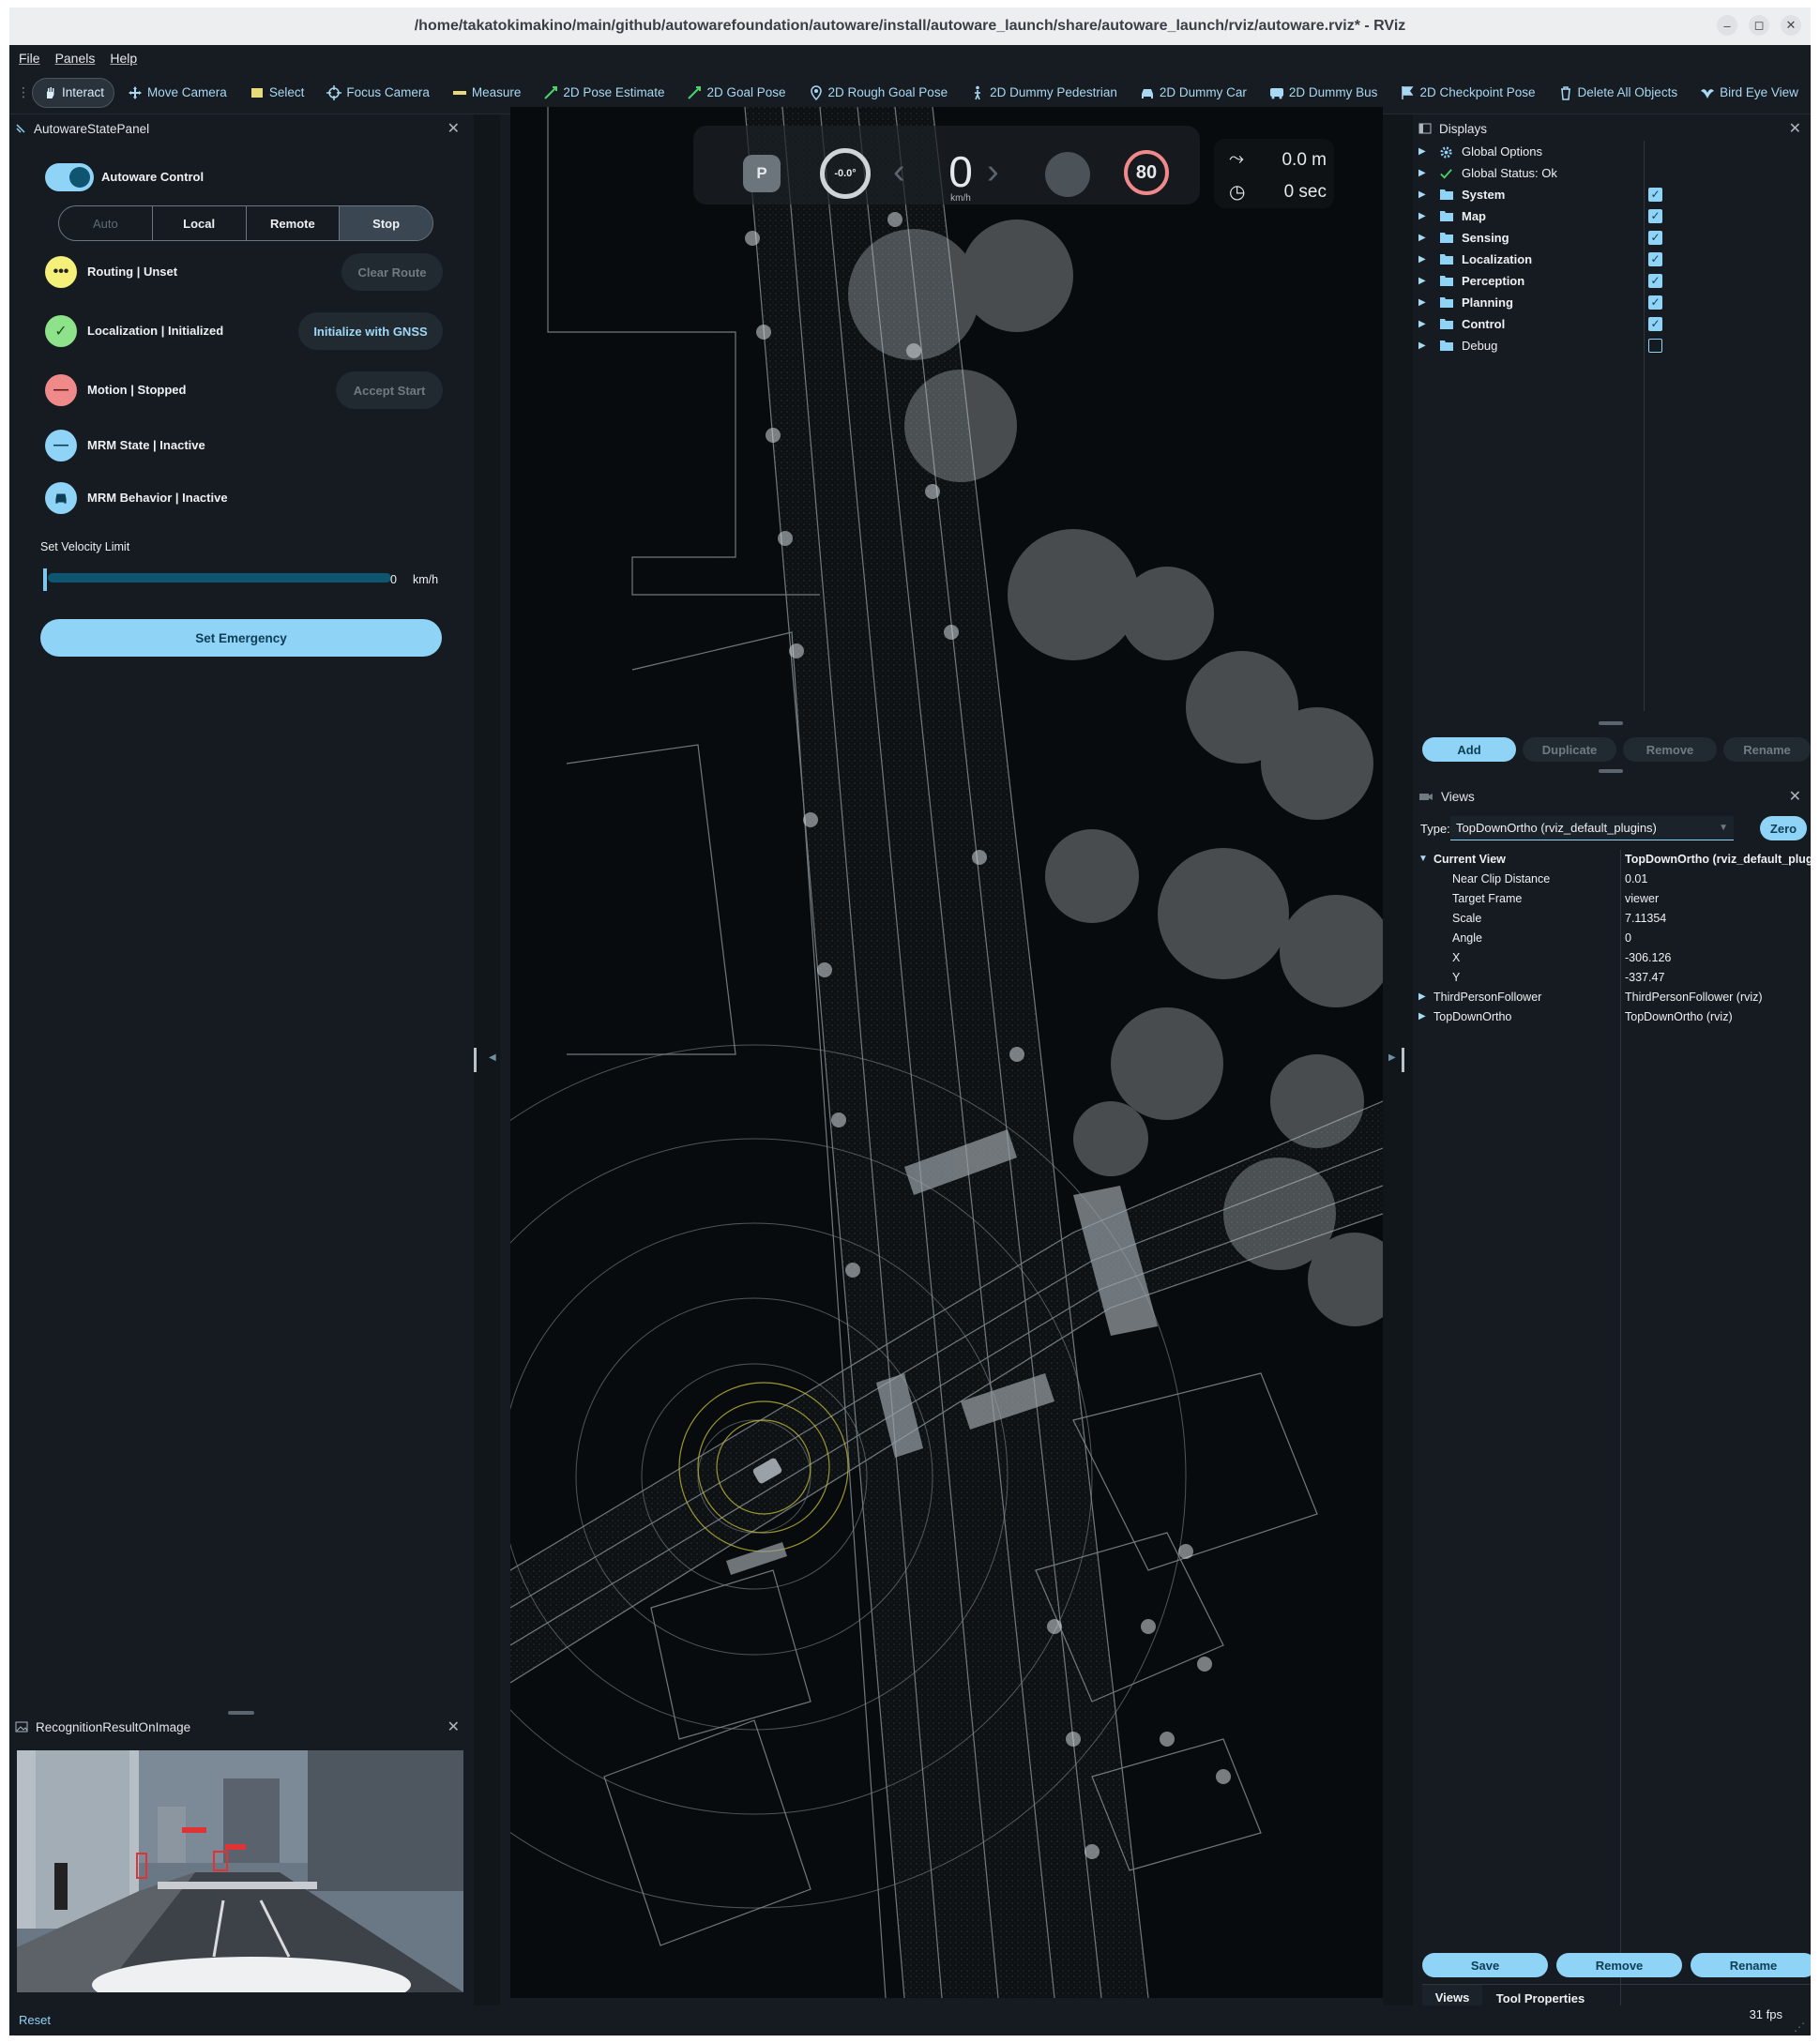  Describe the element at coordinates (392, 272) in the screenshot. I see `clear-route-button: Clear Route` at that location.